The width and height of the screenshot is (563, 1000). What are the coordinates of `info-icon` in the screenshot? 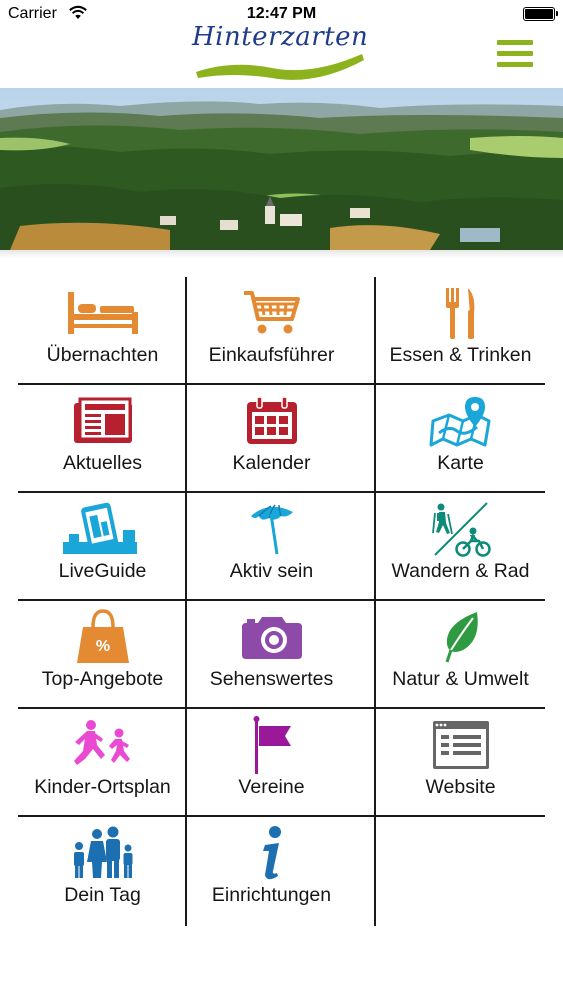 It's located at (271, 853).